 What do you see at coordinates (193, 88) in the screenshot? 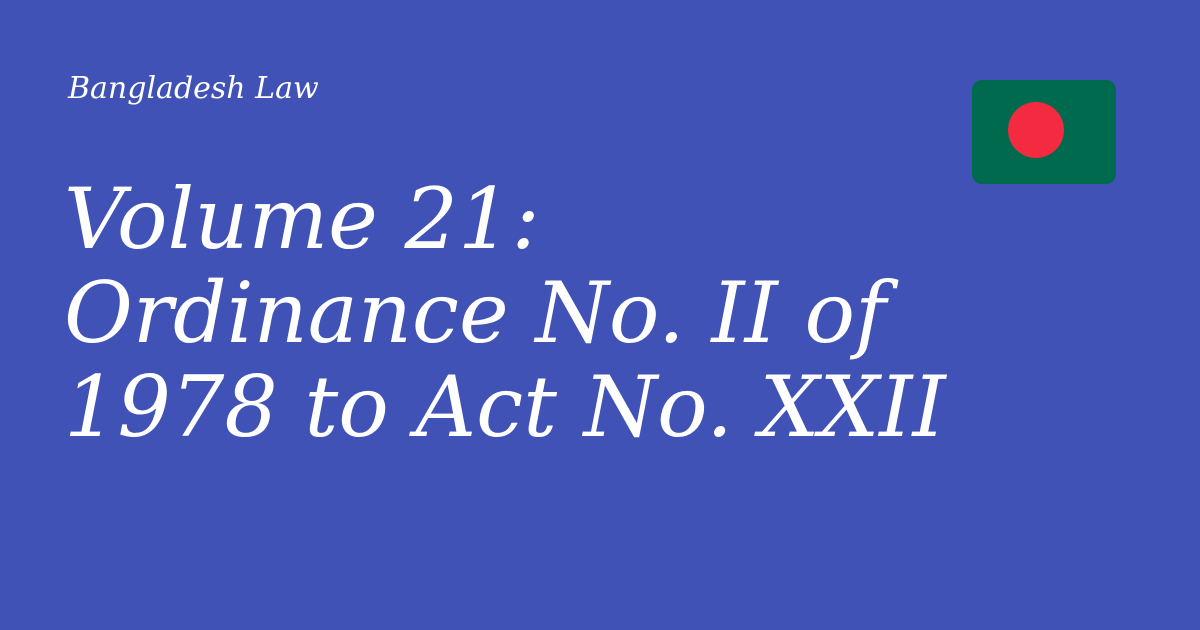
I see `site-label: Bangladesh Law` at bounding box center [193, 88].